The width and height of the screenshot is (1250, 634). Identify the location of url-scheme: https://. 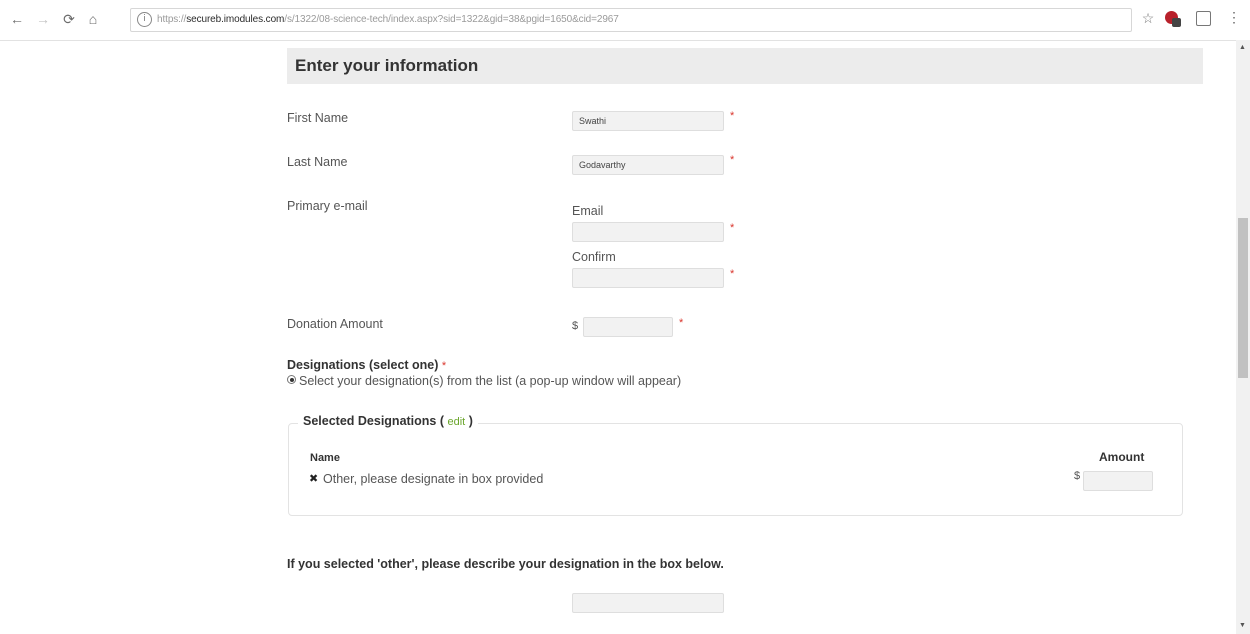
(172, 19).